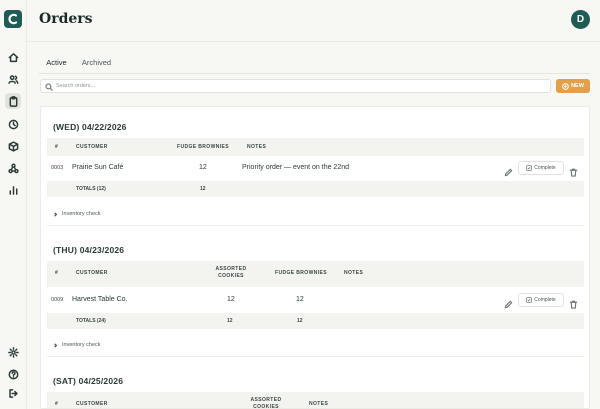  What do you see at coordinates (49, 86) in the screenshot?
I see `search-icon` at bounding box center [49, 86].